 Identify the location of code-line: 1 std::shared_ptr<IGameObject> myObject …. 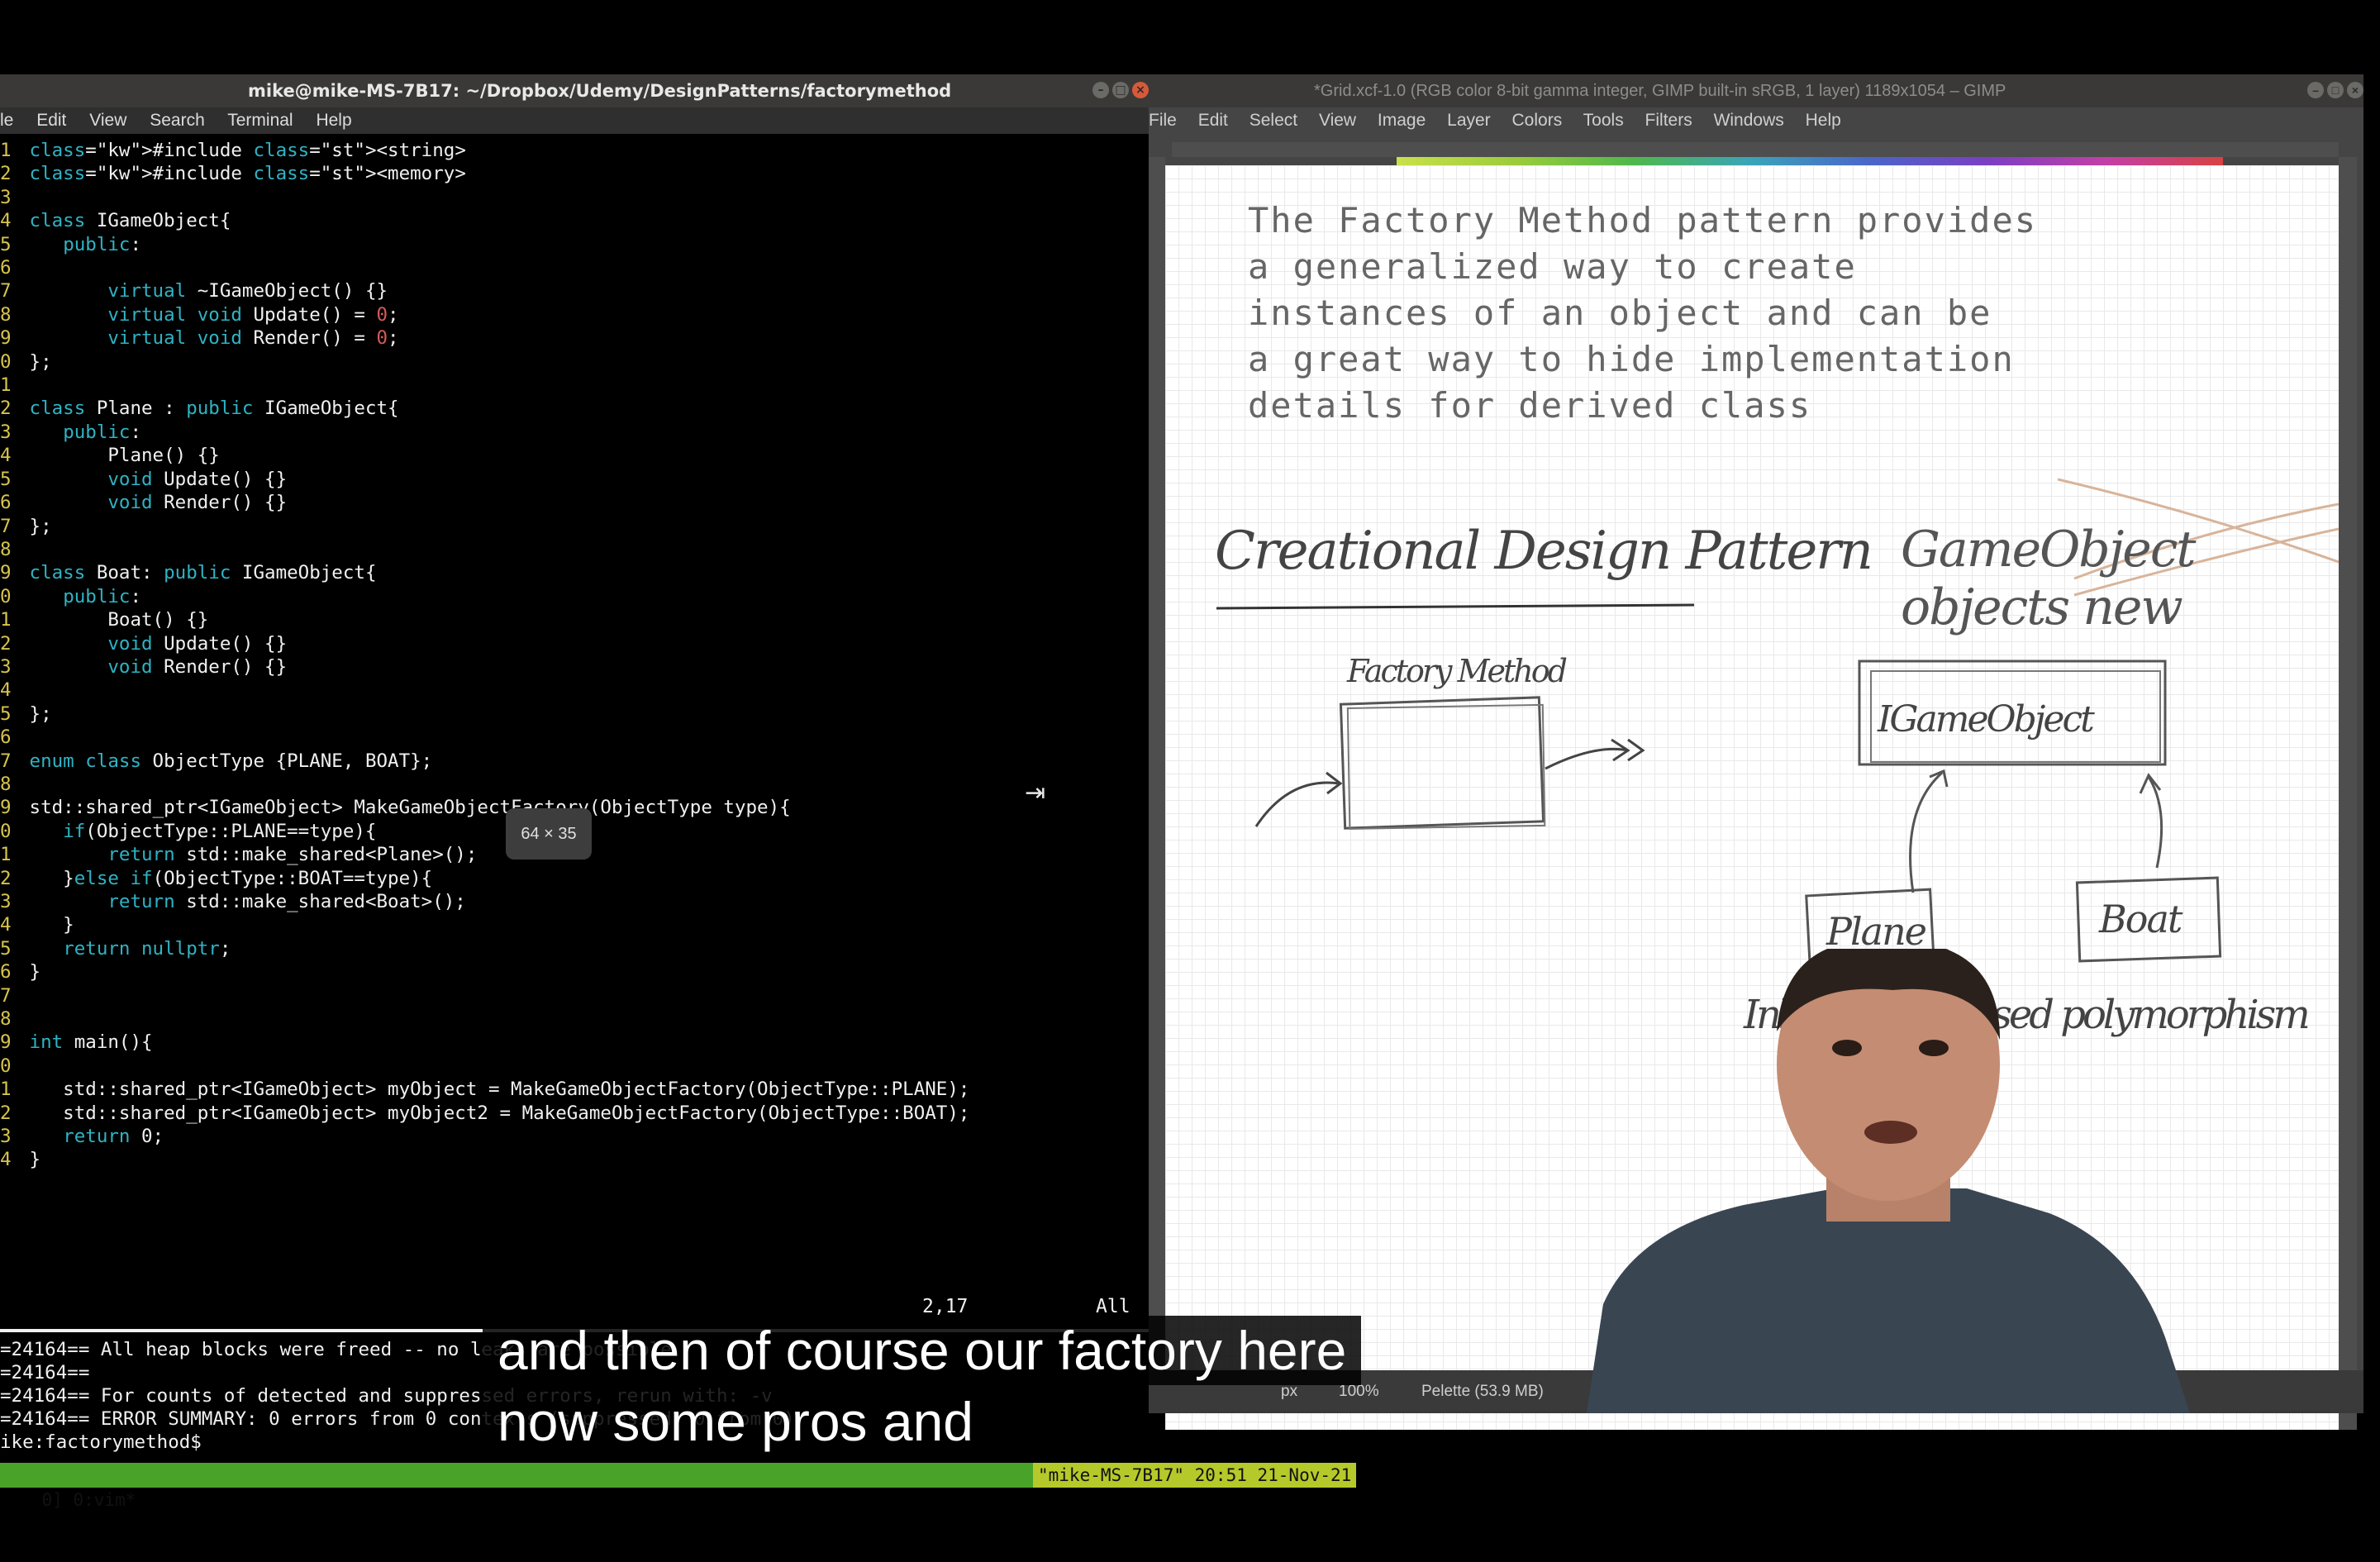
(484, 1089).